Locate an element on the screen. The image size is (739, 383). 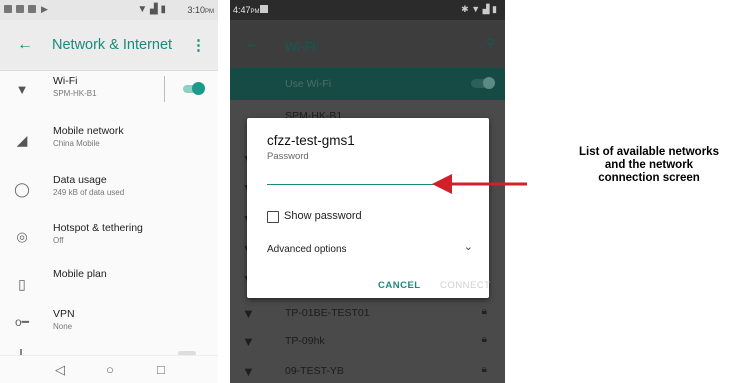
more-vert-icon: ⋮ is located at coordinates (198, 45).